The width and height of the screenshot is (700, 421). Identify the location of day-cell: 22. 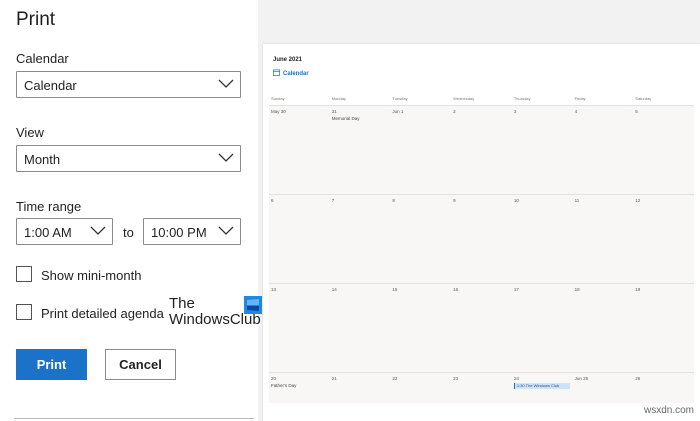
(420, 388).